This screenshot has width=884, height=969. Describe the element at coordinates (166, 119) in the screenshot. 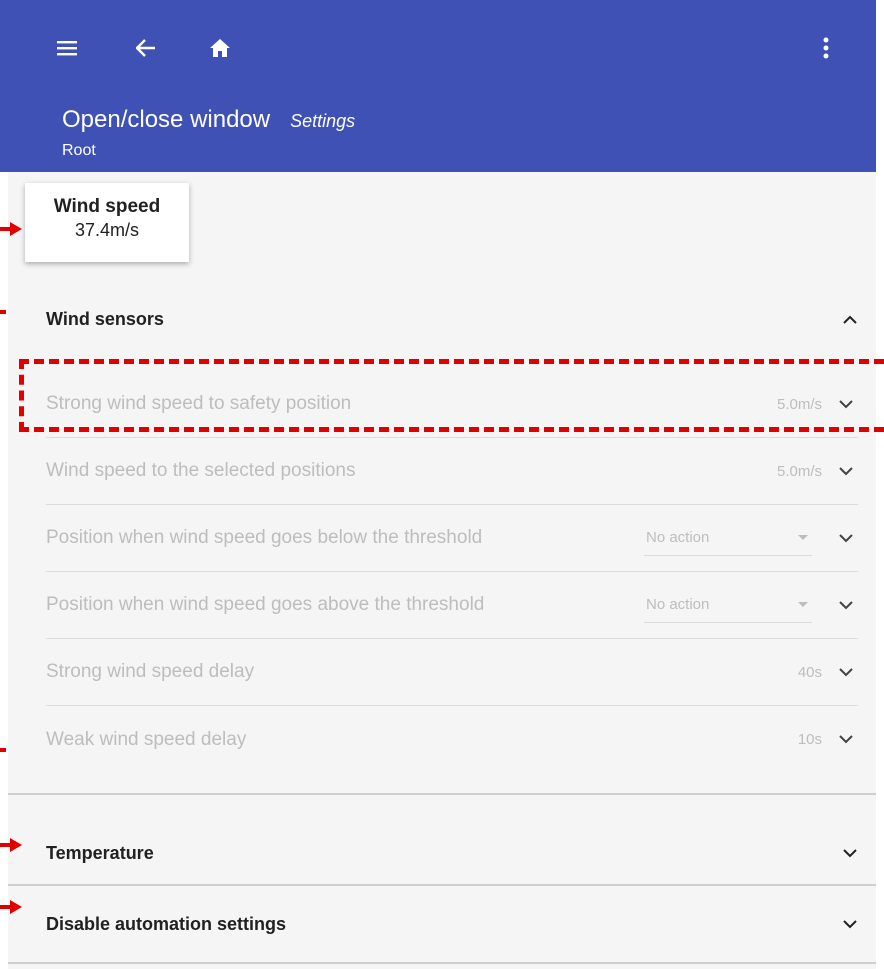

I see `page-title: Open/close window` at that location.